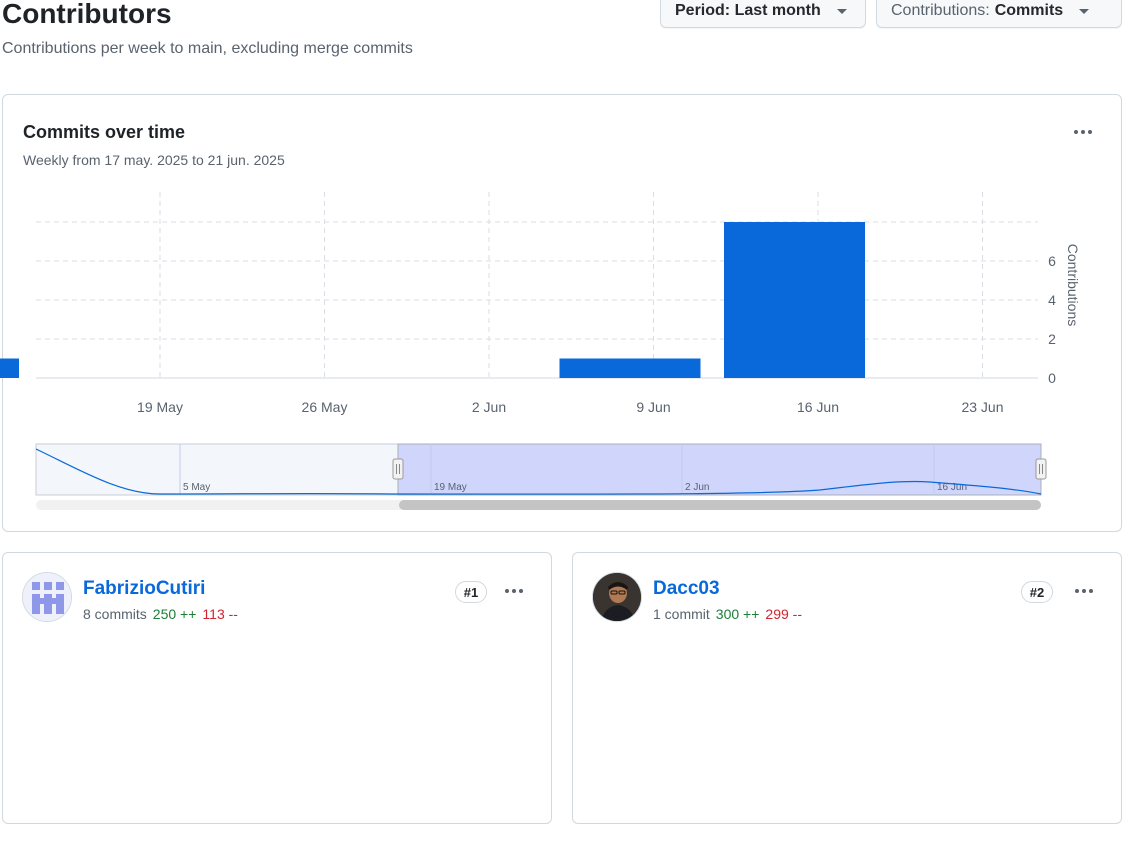  Describe the element at coordinates (1052, 339) in the screenshot. I see `y-tick-label: 2` at that location.